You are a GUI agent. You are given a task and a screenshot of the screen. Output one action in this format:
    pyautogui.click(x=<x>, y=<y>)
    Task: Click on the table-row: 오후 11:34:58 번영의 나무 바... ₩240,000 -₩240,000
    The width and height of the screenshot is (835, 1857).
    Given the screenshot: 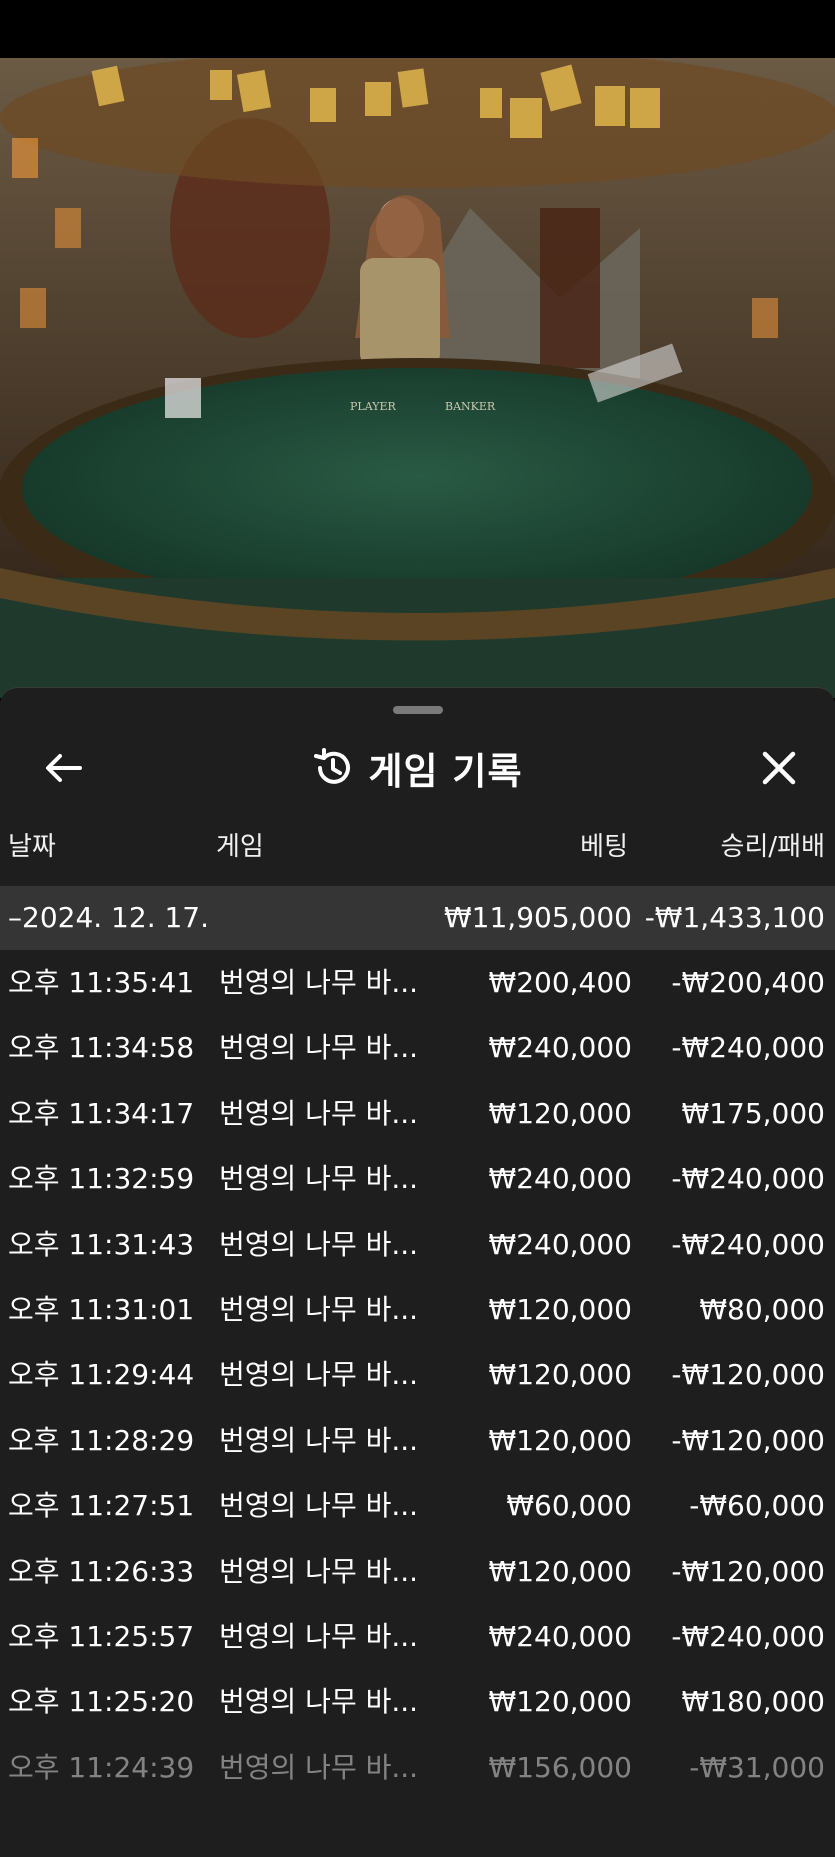 What is the action you would take?
    pyautogui.click(x=417, y=1047)
    